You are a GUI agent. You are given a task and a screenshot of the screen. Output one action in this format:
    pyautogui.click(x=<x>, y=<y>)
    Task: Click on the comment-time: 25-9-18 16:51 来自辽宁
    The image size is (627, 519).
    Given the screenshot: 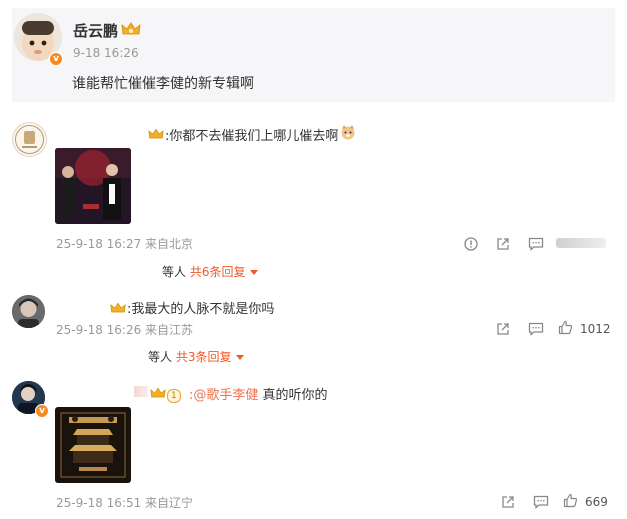 What is the action you would take?
    pyautogui.click(x=125, y=503)
    